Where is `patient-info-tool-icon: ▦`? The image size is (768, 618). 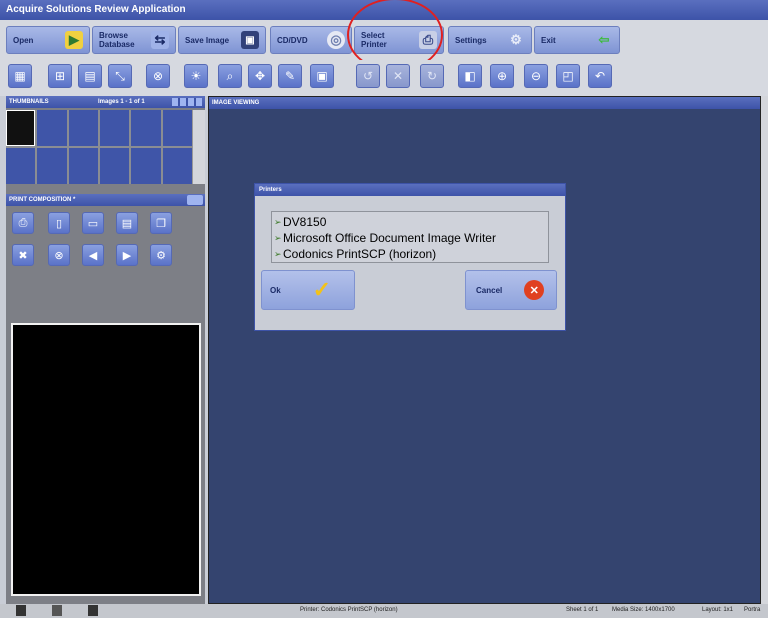 patient-info-tool-icon: ▦ is located at coordinates (20, 76).